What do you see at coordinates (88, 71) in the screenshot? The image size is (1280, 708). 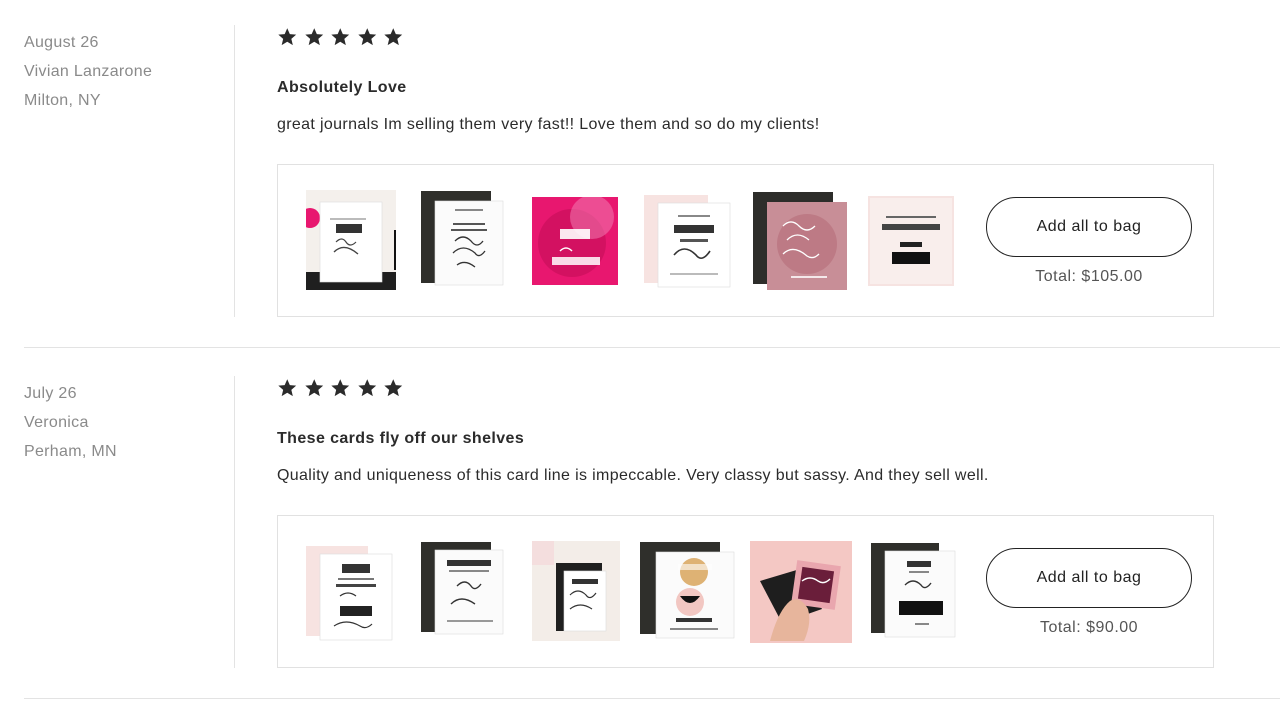 I see `reviewer-name: Vivian Lanzarone` at bounding box center [88, 71].